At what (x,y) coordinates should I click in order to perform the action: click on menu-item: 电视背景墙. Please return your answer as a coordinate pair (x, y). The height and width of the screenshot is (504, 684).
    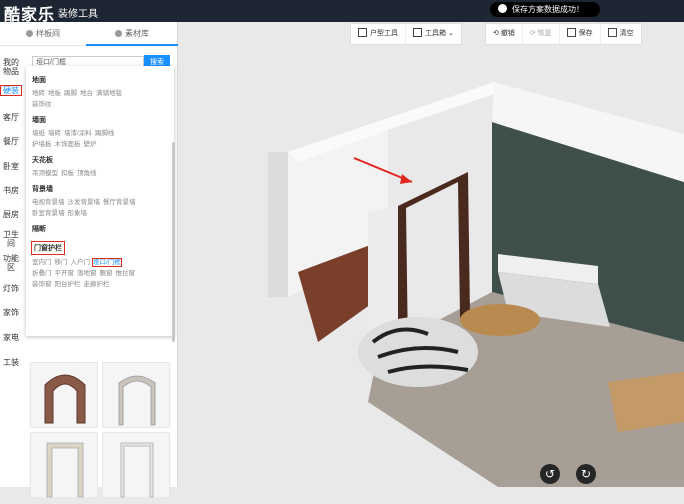
    Looking at the image, I should click on (48, 202).